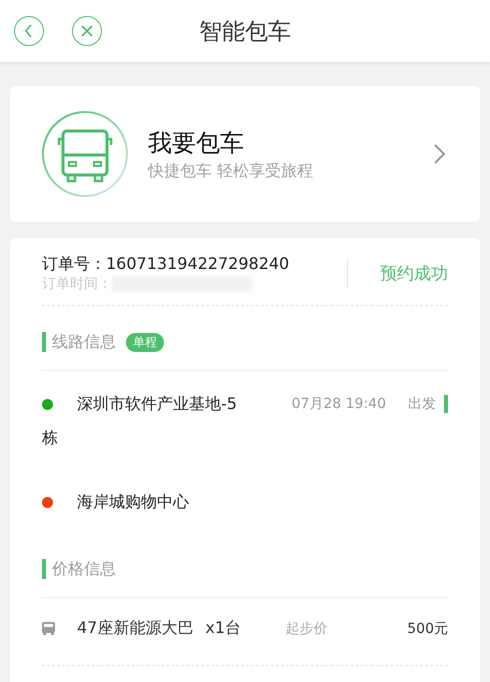  I want to click on vehicle-quantity: x1台, so click(223, 628).